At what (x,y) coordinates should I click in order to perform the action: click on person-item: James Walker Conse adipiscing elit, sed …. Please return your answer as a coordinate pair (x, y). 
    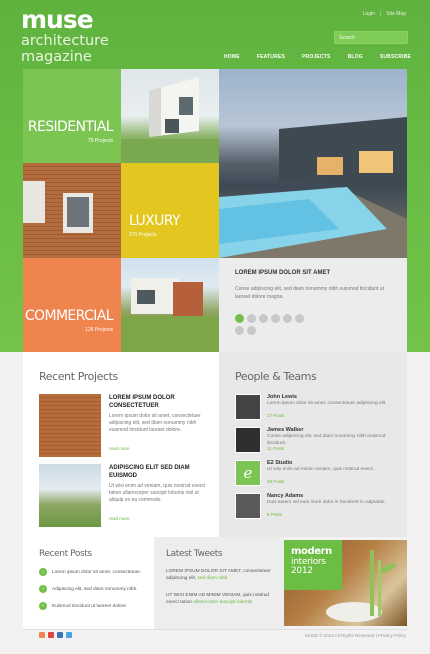
    Looking at the image, I should click on (317, 442).